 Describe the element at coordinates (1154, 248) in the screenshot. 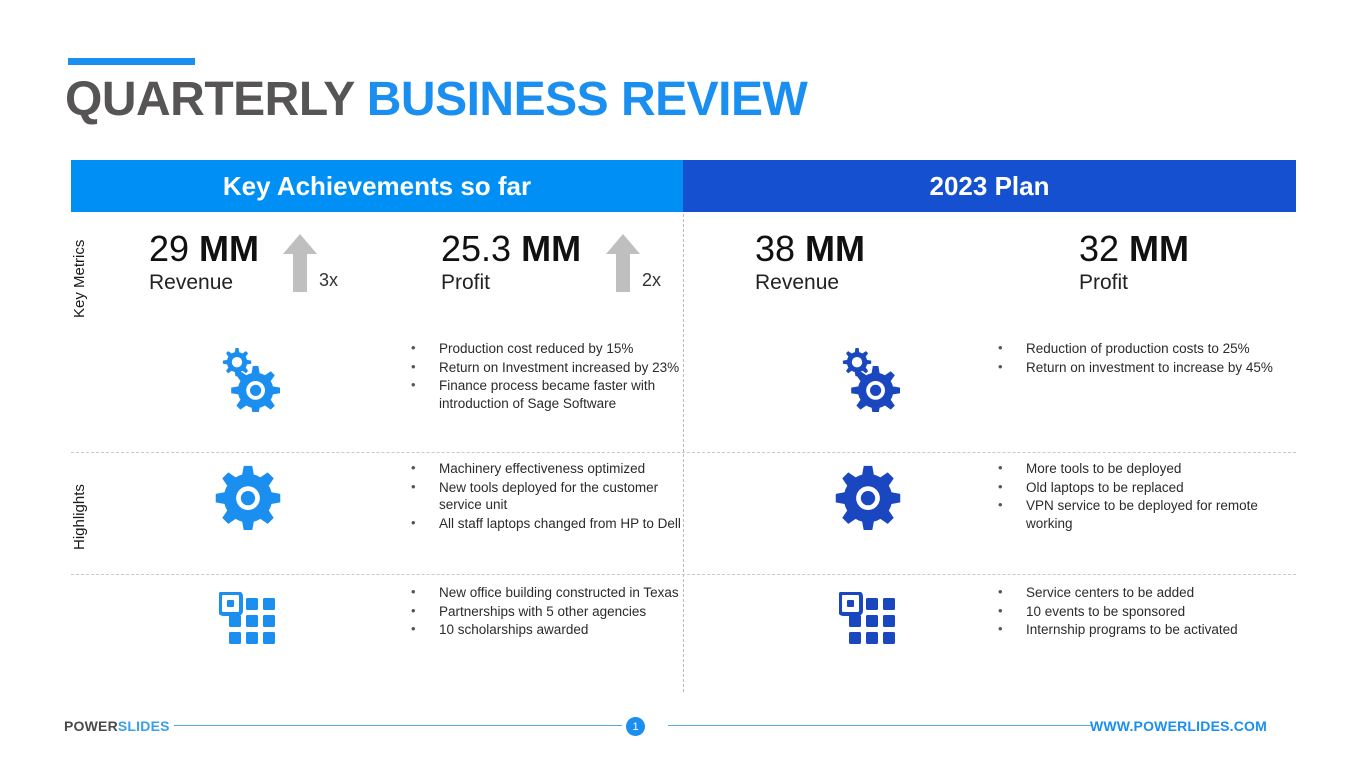

I see `metric-right-profit-unit: MM` at that location.